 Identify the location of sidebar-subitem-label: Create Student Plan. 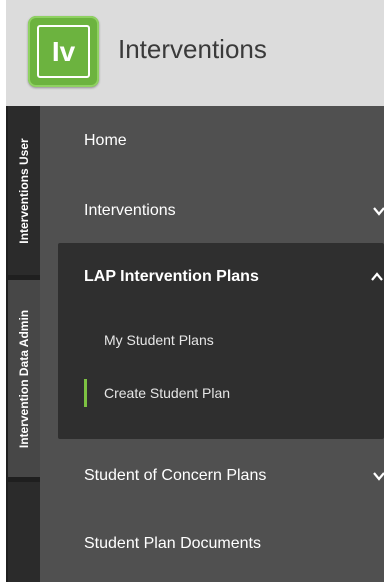
(167, 393).